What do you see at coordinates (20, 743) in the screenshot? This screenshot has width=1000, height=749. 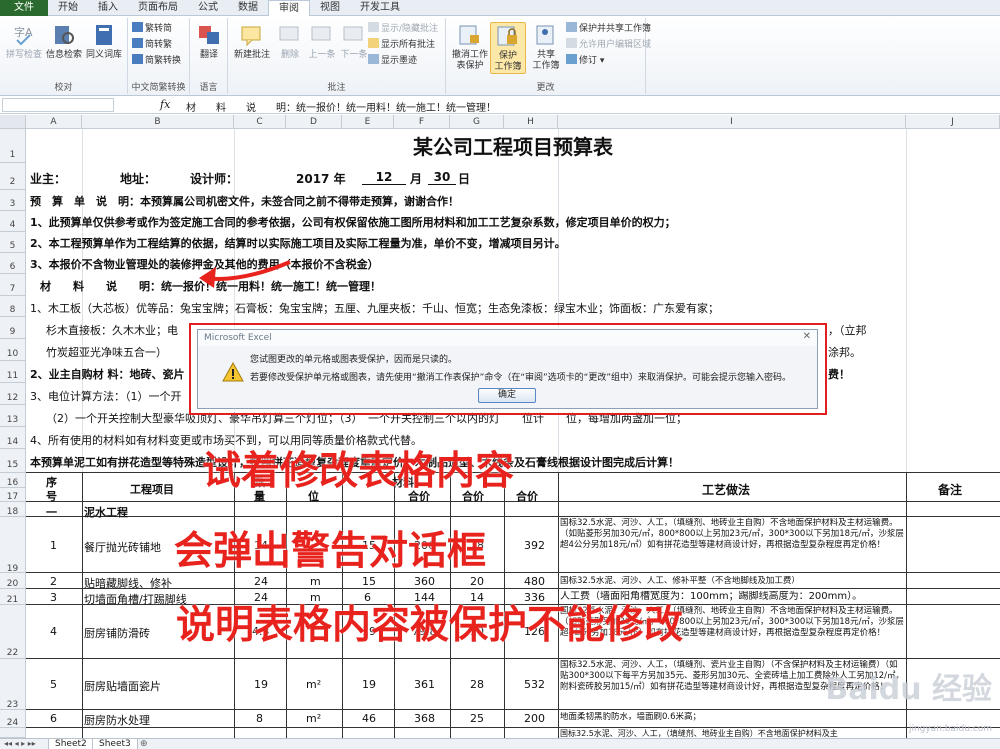 I see `tab-nav-icons: ◂◂ ◂ ▸ ▸▸` at bounding box center [20, 743].